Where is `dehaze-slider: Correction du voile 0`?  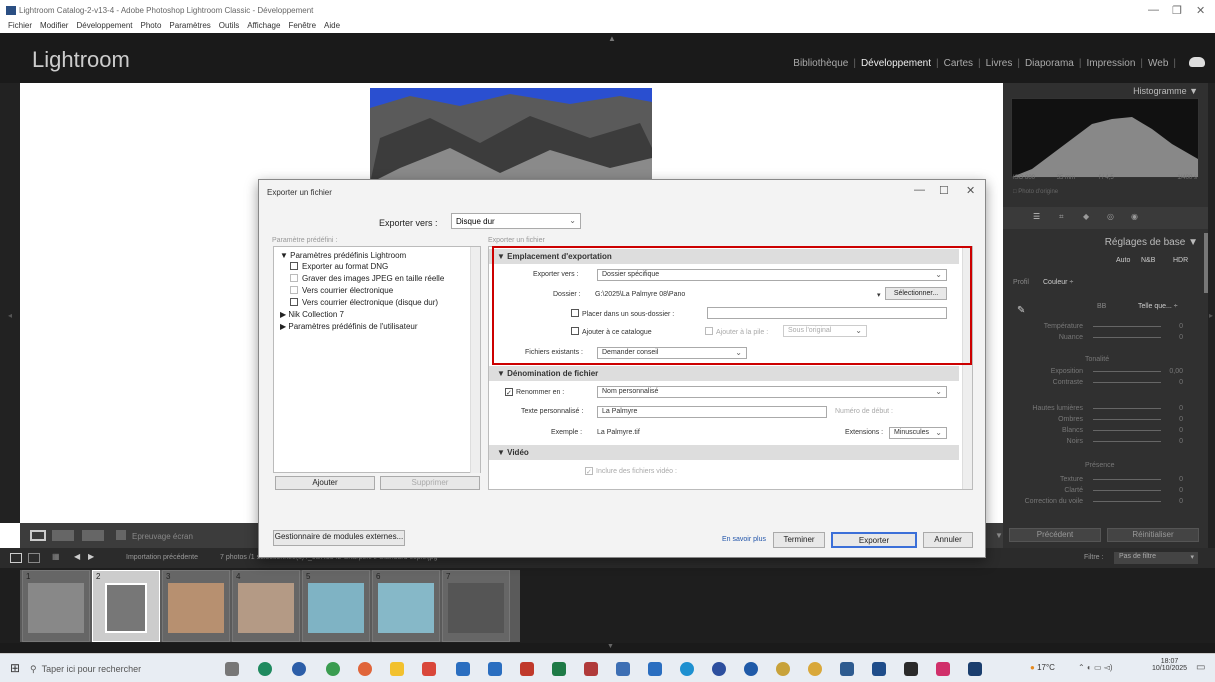
dehaze-slider: Correction du voile 0 is located at coordinates (1103, 501).